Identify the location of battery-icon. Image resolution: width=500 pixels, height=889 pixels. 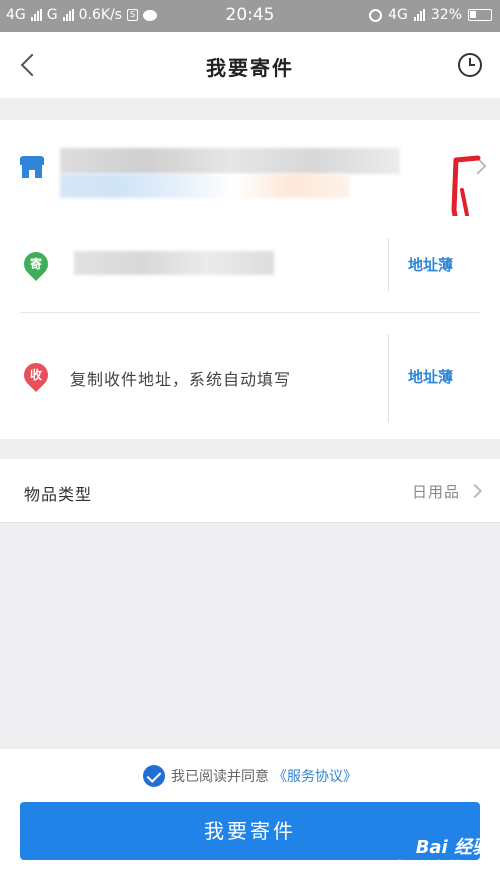
(480, 15).